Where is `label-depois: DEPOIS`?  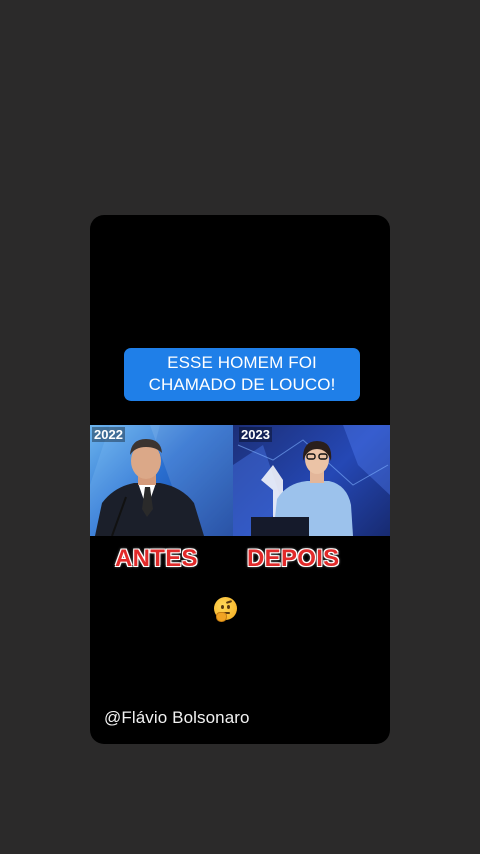
label-depois: DEPOIS is located at coordinates (293, 558).